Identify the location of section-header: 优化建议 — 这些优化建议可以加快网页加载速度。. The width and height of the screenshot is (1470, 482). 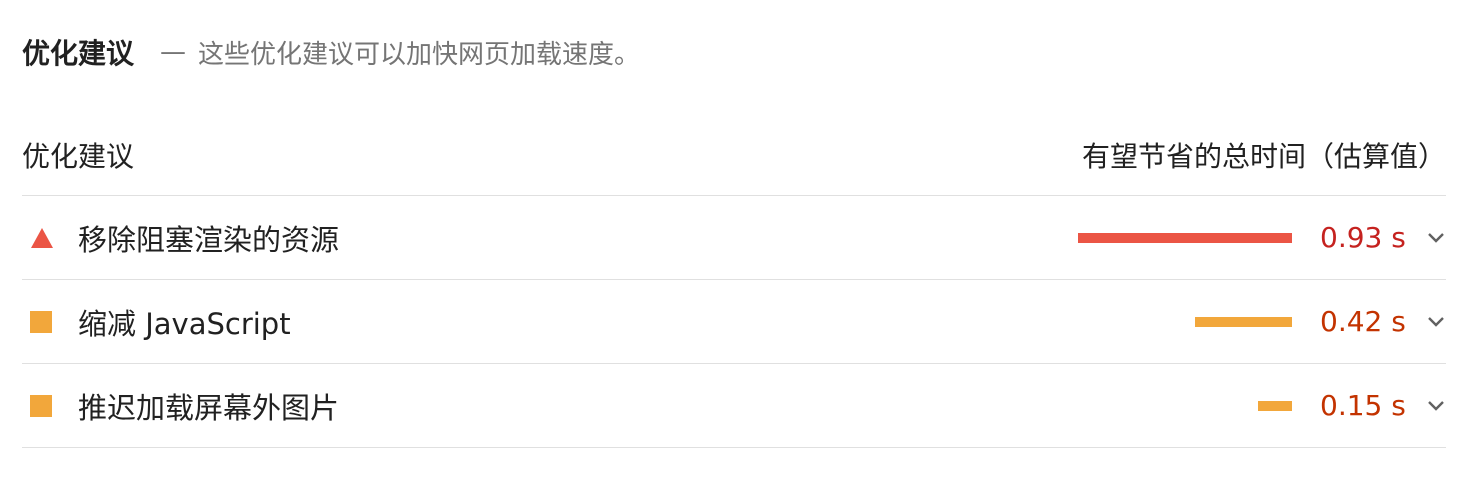
(331, 52).